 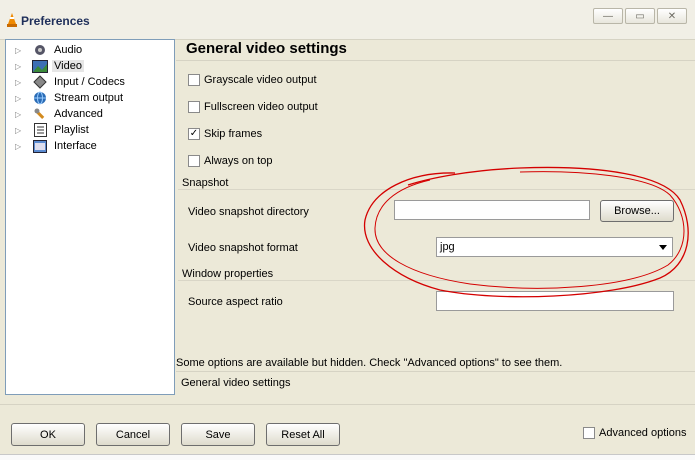 I want to click on maximize-button: ▭, so click(x=640, y=16).